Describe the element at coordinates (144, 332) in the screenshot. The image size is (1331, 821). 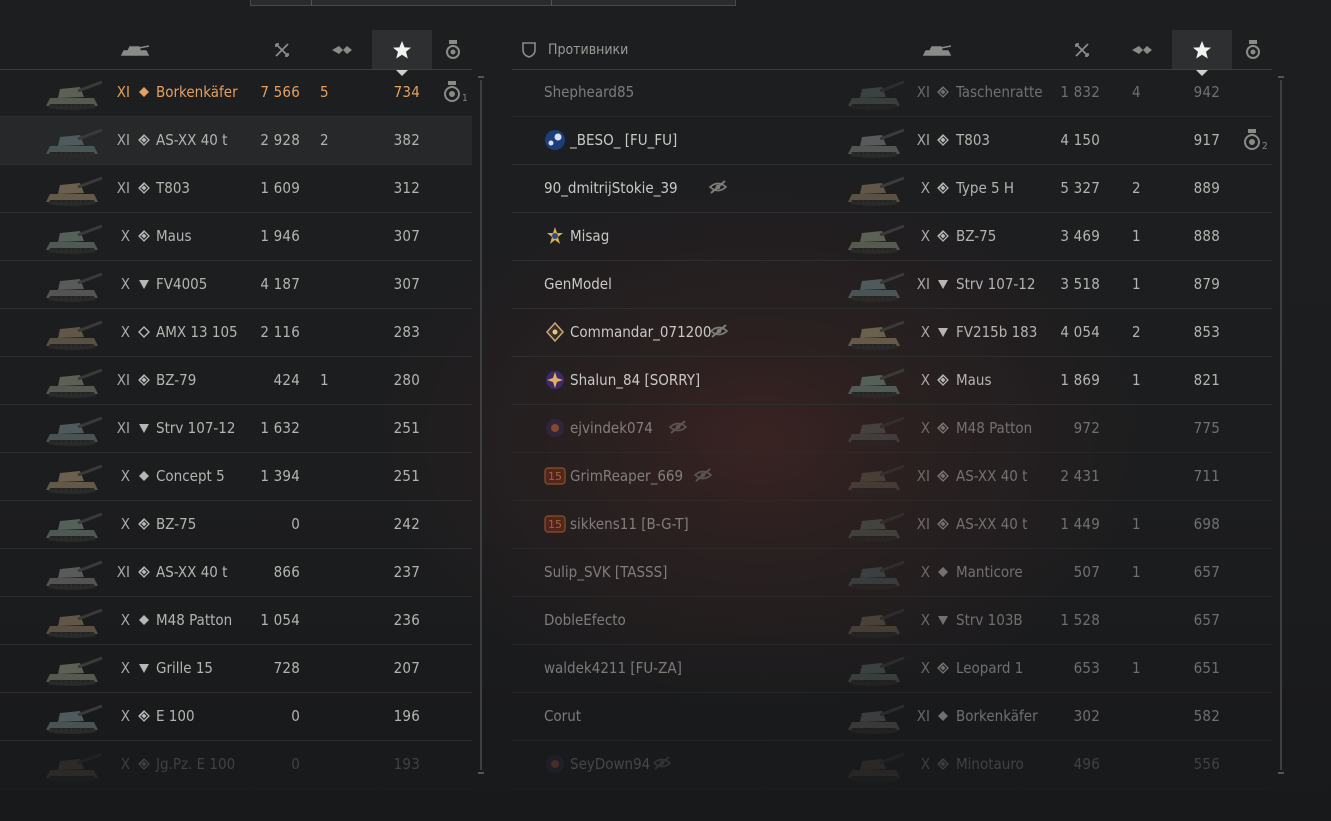
I see `light-tank-class-icon` at that location.